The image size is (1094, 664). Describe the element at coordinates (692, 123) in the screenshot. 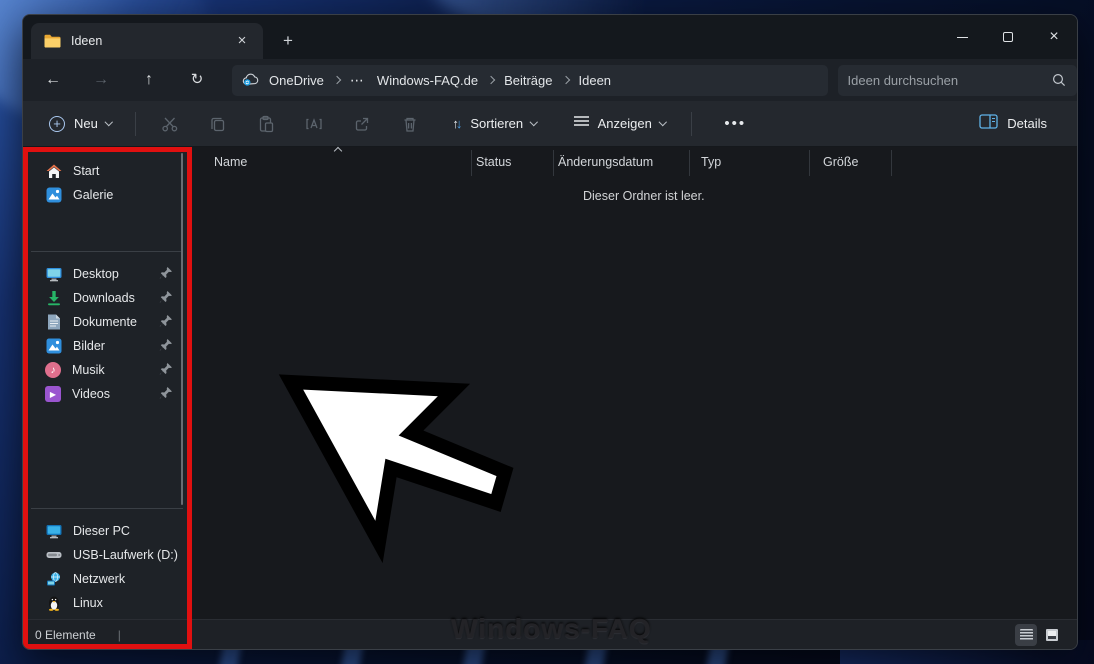

I see `toolbar-divider` at that location.